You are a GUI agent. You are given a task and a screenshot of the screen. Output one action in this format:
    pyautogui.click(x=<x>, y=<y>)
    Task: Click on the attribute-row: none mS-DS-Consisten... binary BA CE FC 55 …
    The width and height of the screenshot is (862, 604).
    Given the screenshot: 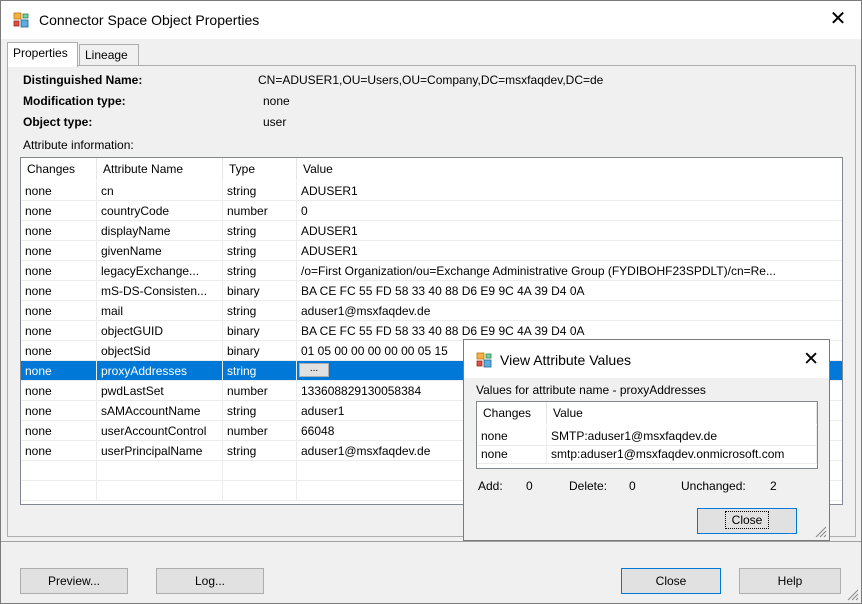 What is the action you would take?
    pyautogui.click(x=431, y=291)
    